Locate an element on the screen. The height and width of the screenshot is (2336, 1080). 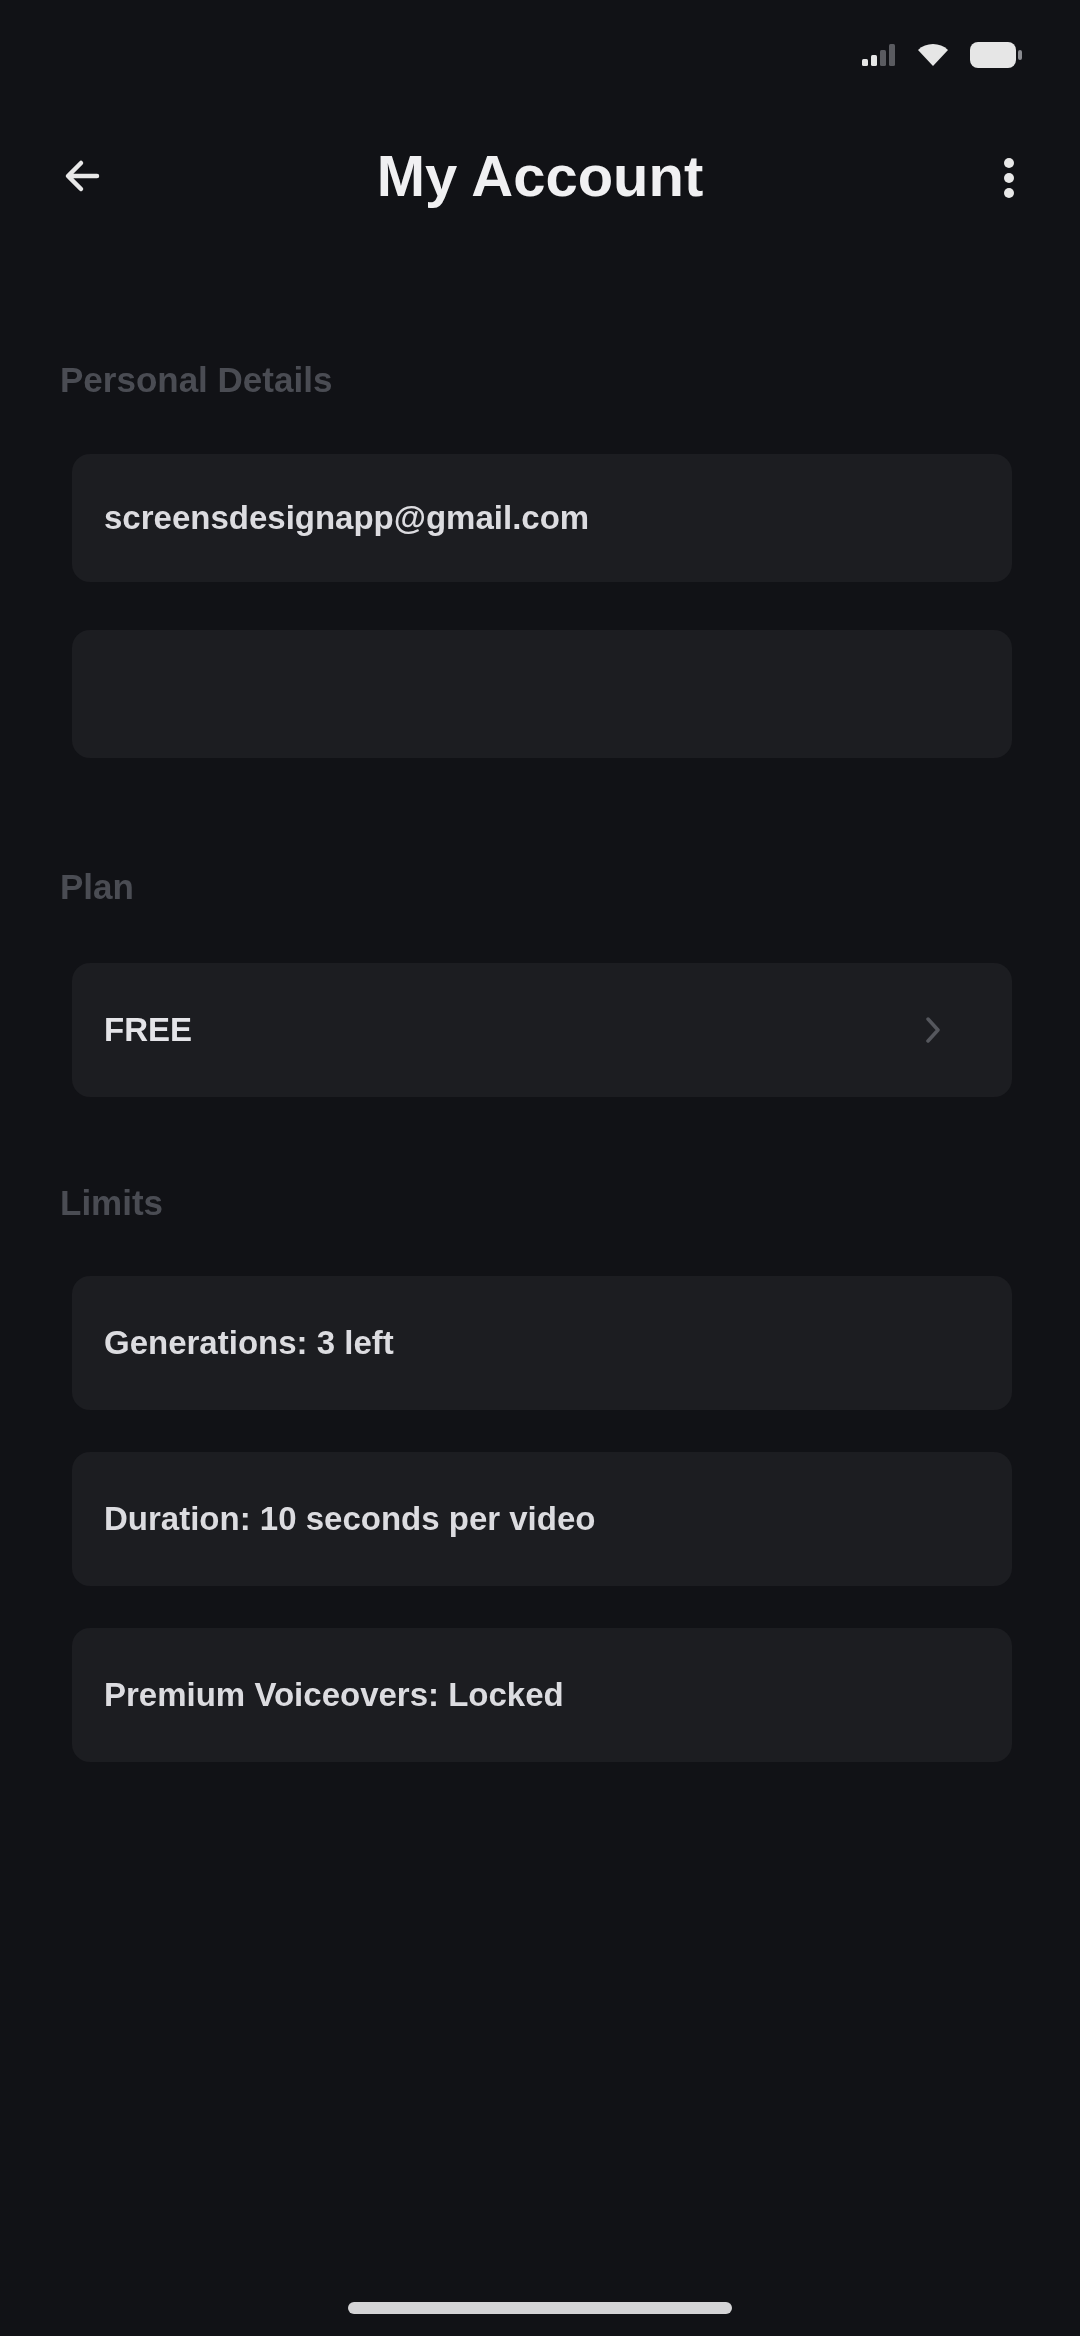
section-label: Personal Details is located at coordinates (196, 380).